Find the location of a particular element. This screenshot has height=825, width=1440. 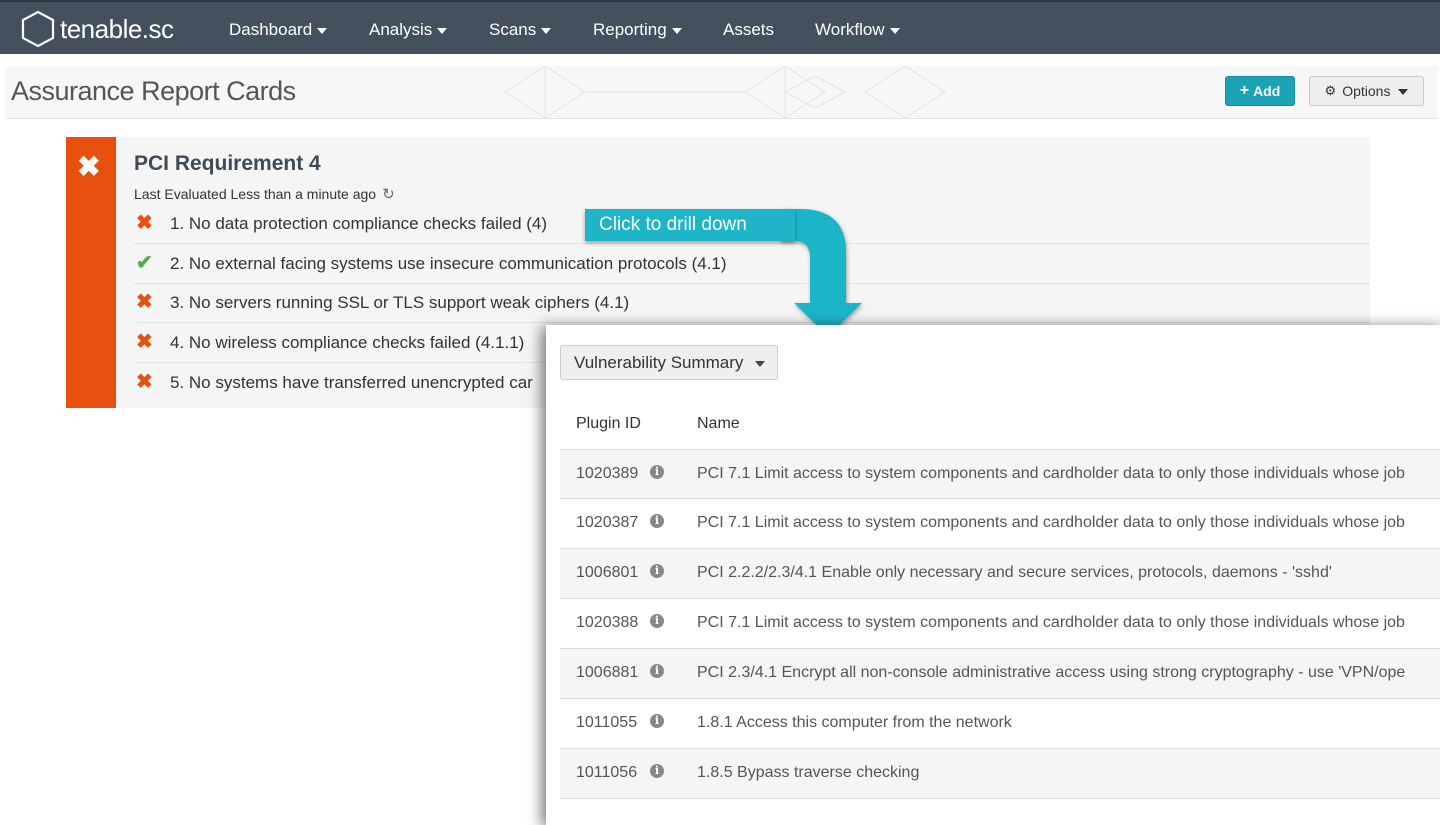

plugin-id: 1020387 is located at coordinates (607, 522).